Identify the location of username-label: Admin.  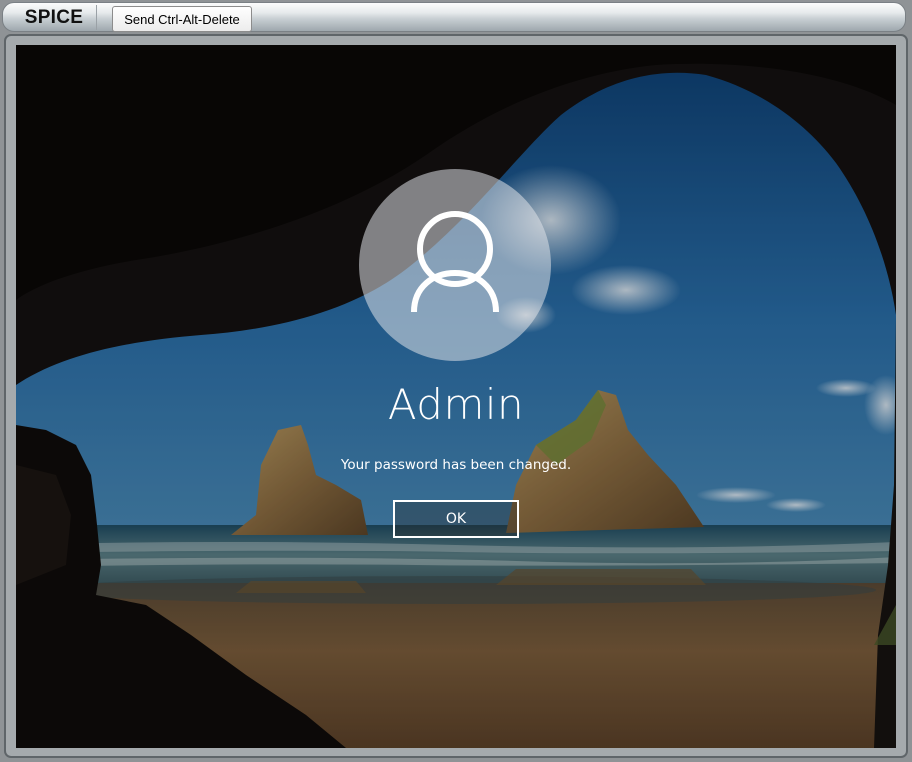
(456, 404).